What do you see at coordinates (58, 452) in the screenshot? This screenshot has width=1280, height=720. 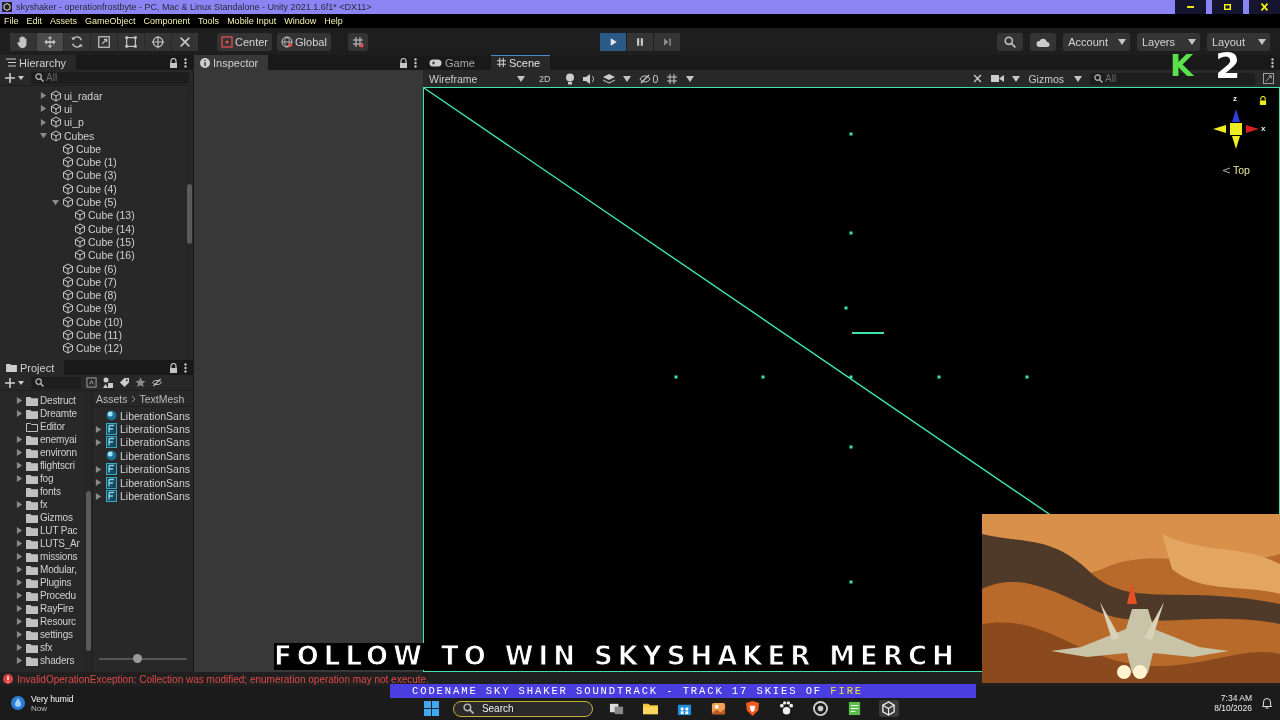 I see `folder-item: environn` at bounding box center [58, 452].